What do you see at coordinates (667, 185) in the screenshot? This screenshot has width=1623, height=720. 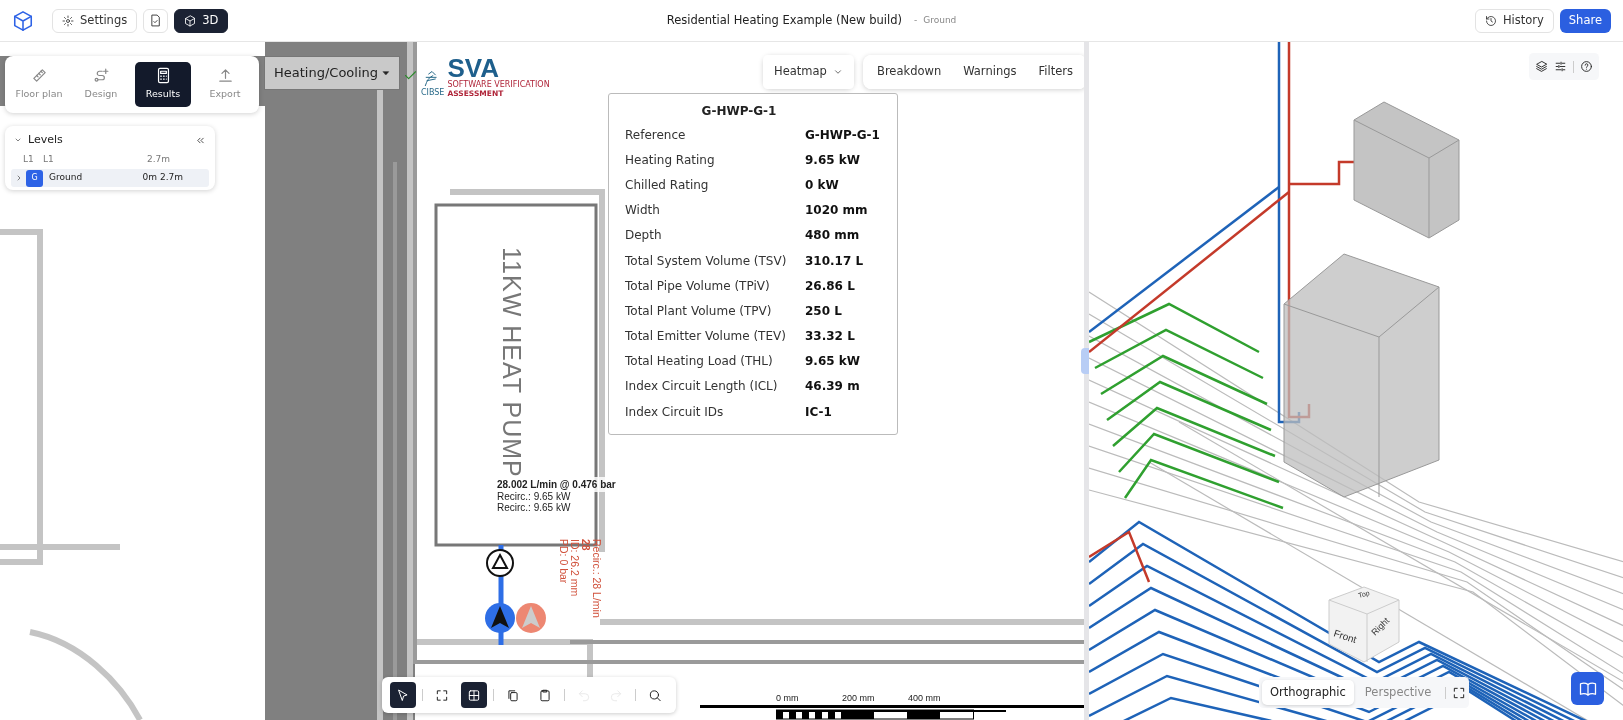 I see `property-label: Chilled Rating` at bounding box center [667, 185].